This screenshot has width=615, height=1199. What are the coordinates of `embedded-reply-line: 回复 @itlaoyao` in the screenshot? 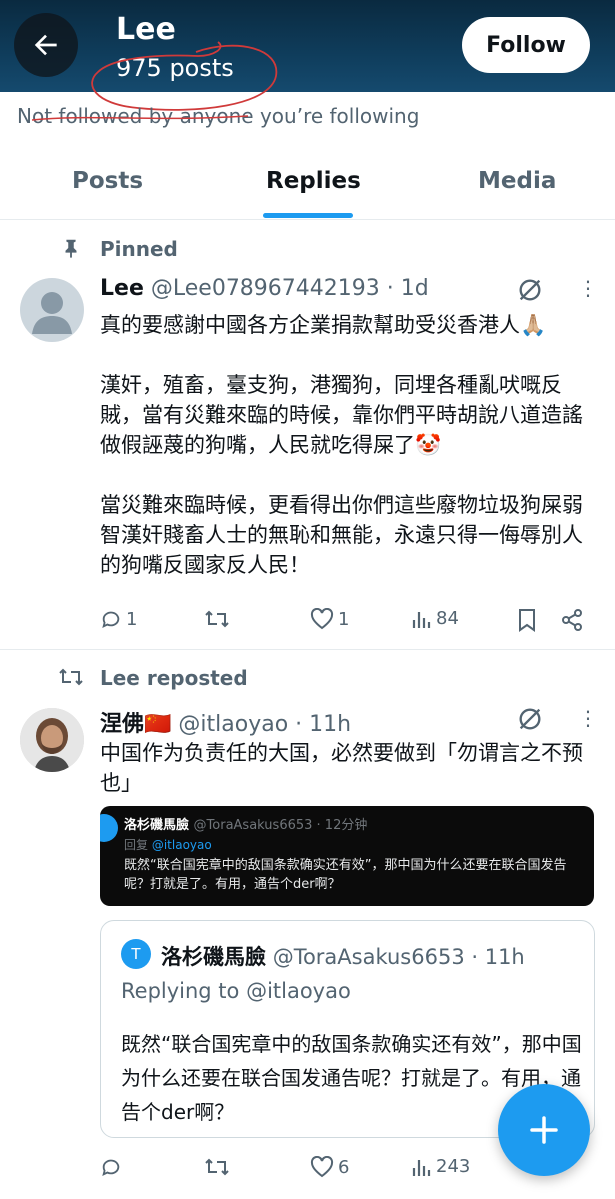 It's located at (168, 844).